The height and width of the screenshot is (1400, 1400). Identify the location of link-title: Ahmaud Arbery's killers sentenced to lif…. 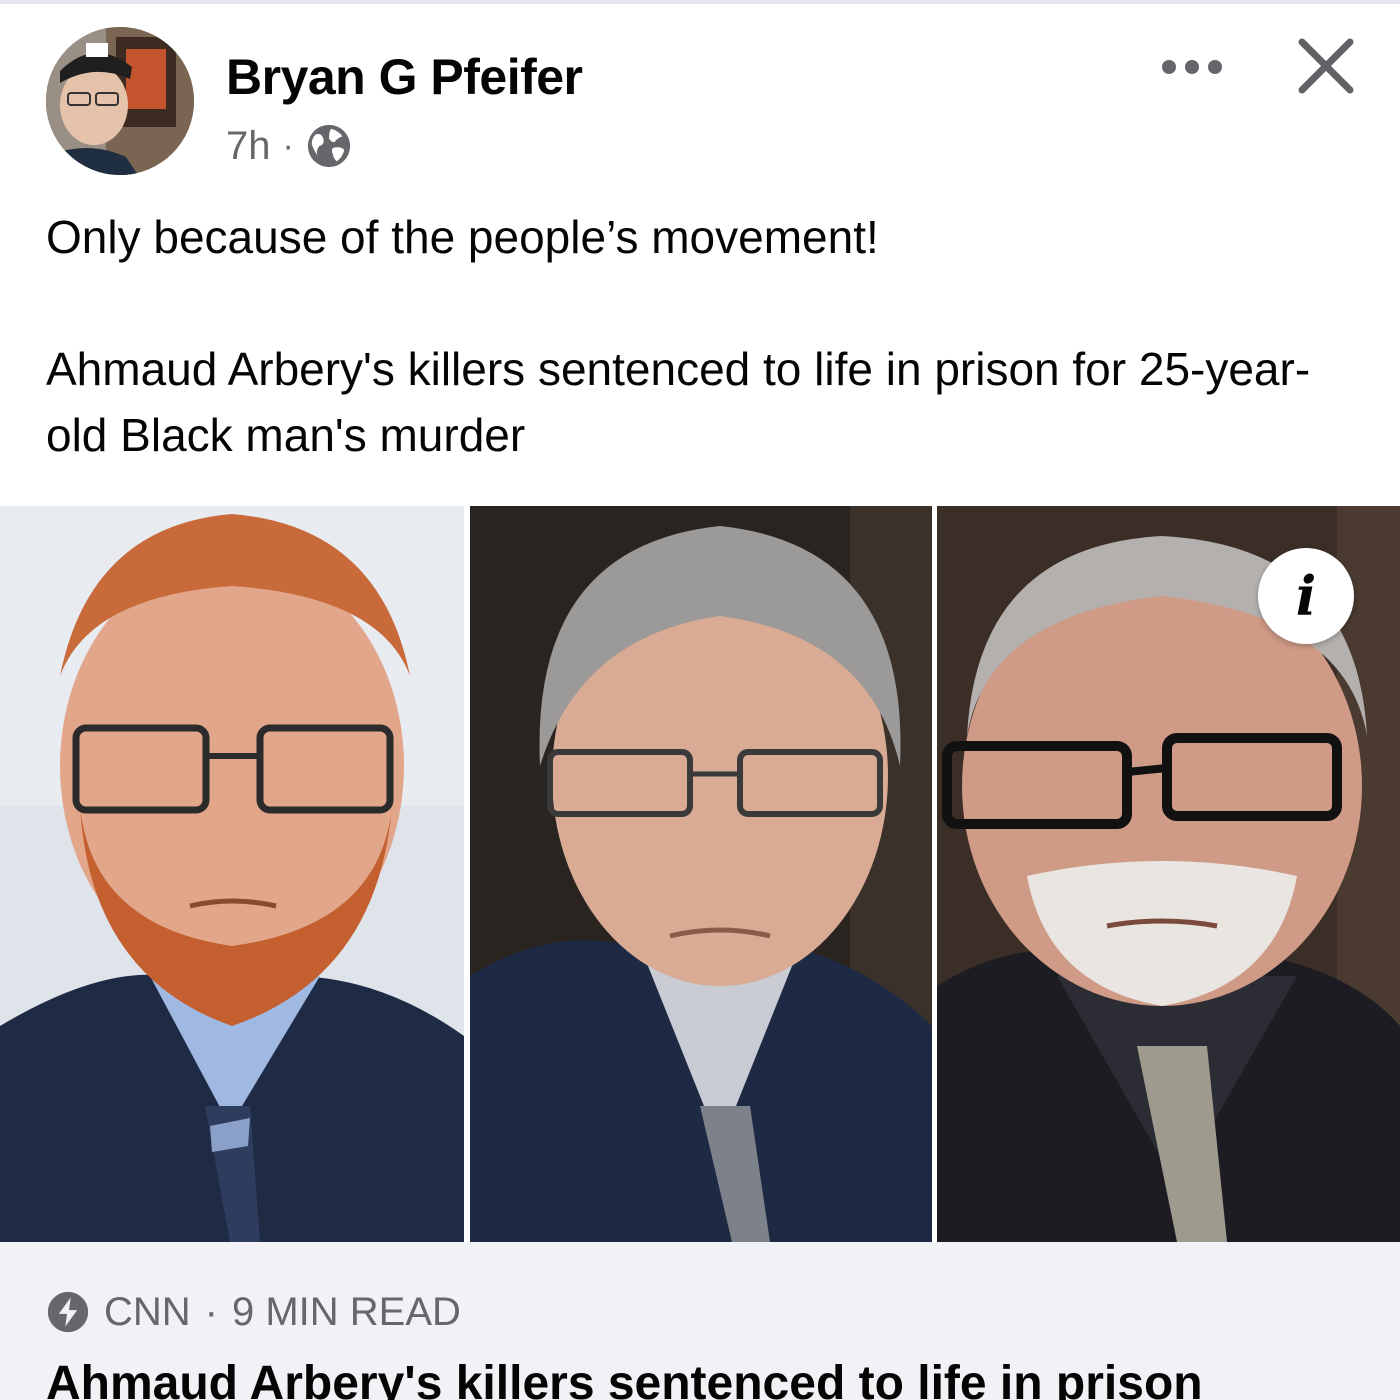
(716, 1377).